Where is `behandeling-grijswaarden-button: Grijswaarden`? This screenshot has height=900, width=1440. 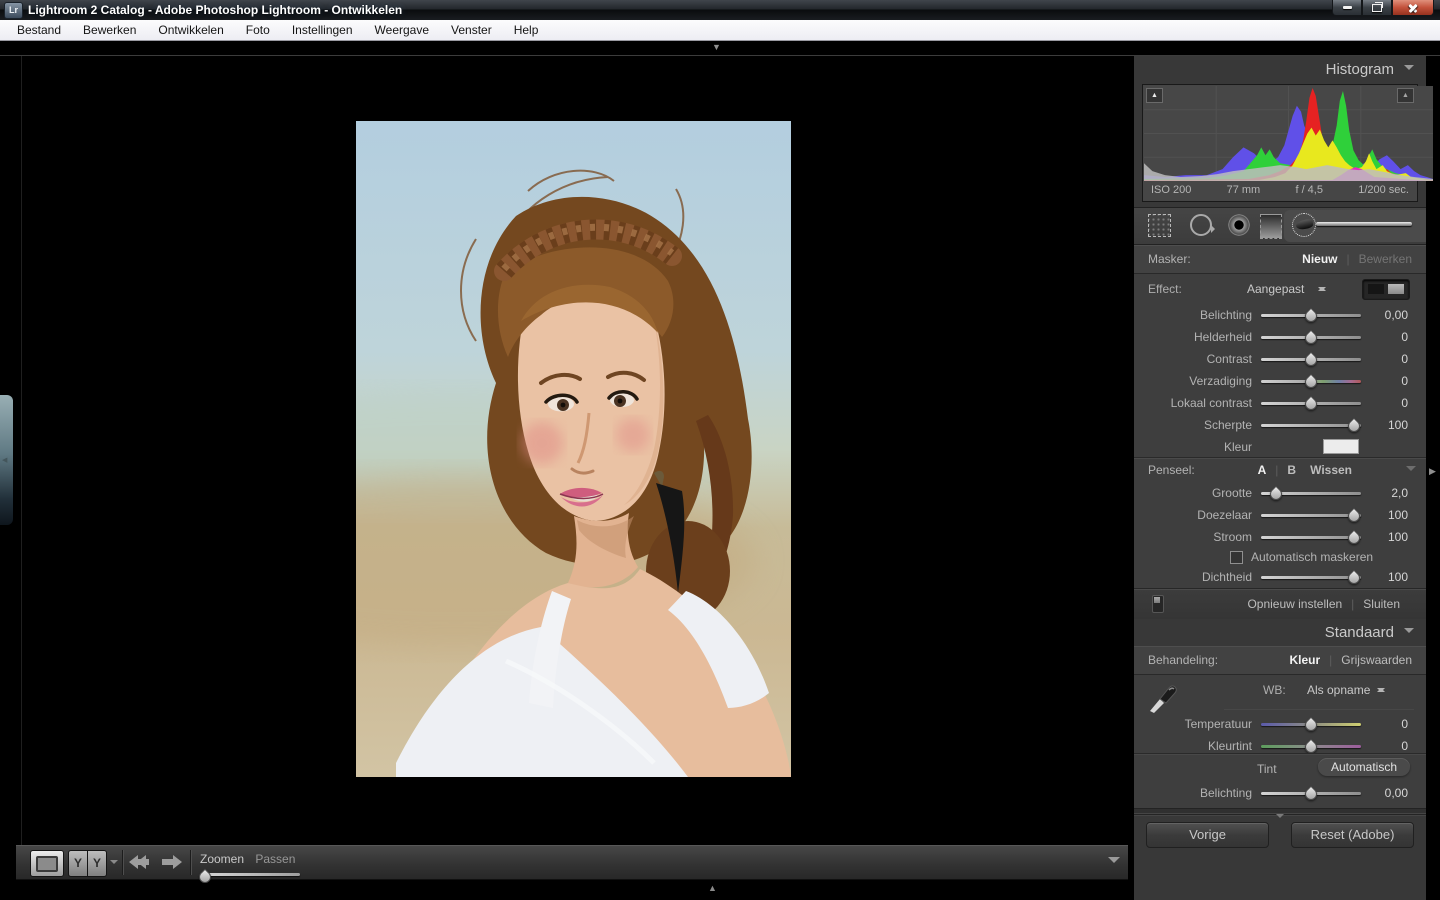 behandeling-grijswaarden-button: Grijswaarden is located at coordinates (1376, 660).